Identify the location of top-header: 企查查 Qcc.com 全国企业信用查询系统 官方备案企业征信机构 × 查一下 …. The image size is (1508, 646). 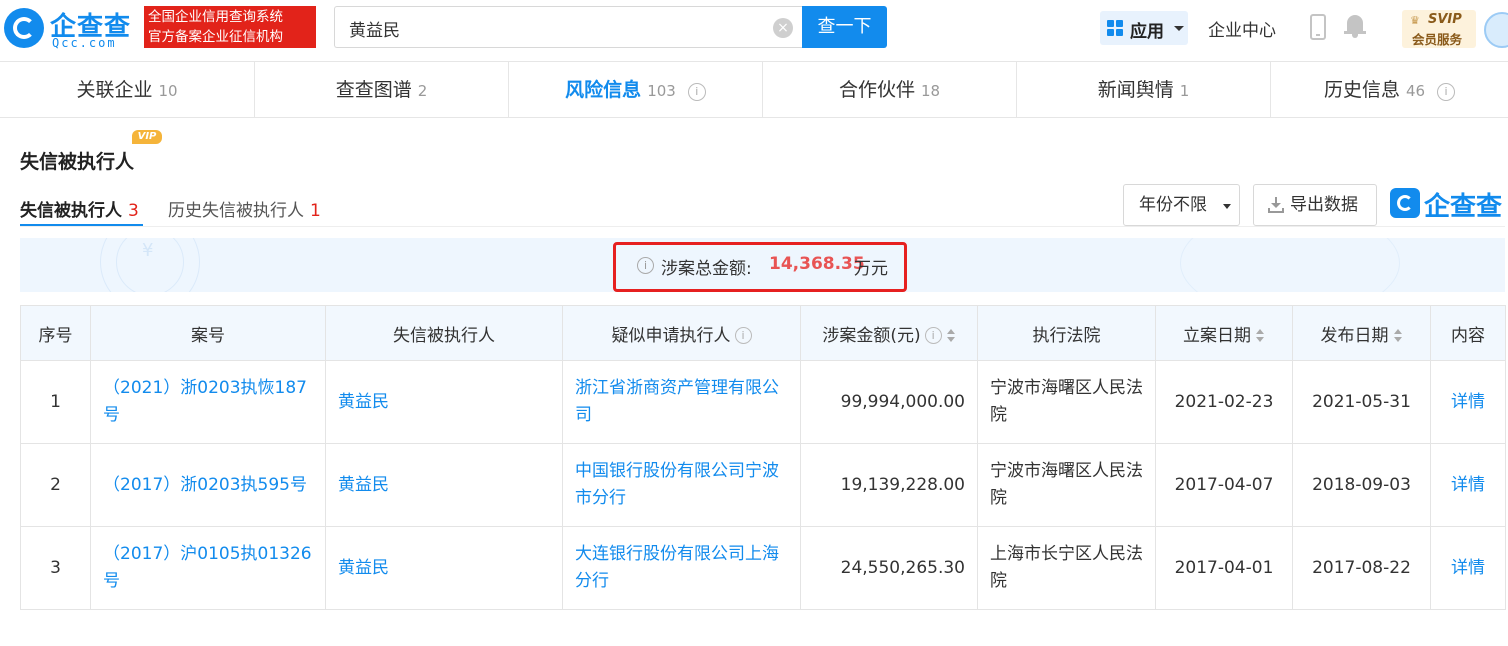
(754, 31).